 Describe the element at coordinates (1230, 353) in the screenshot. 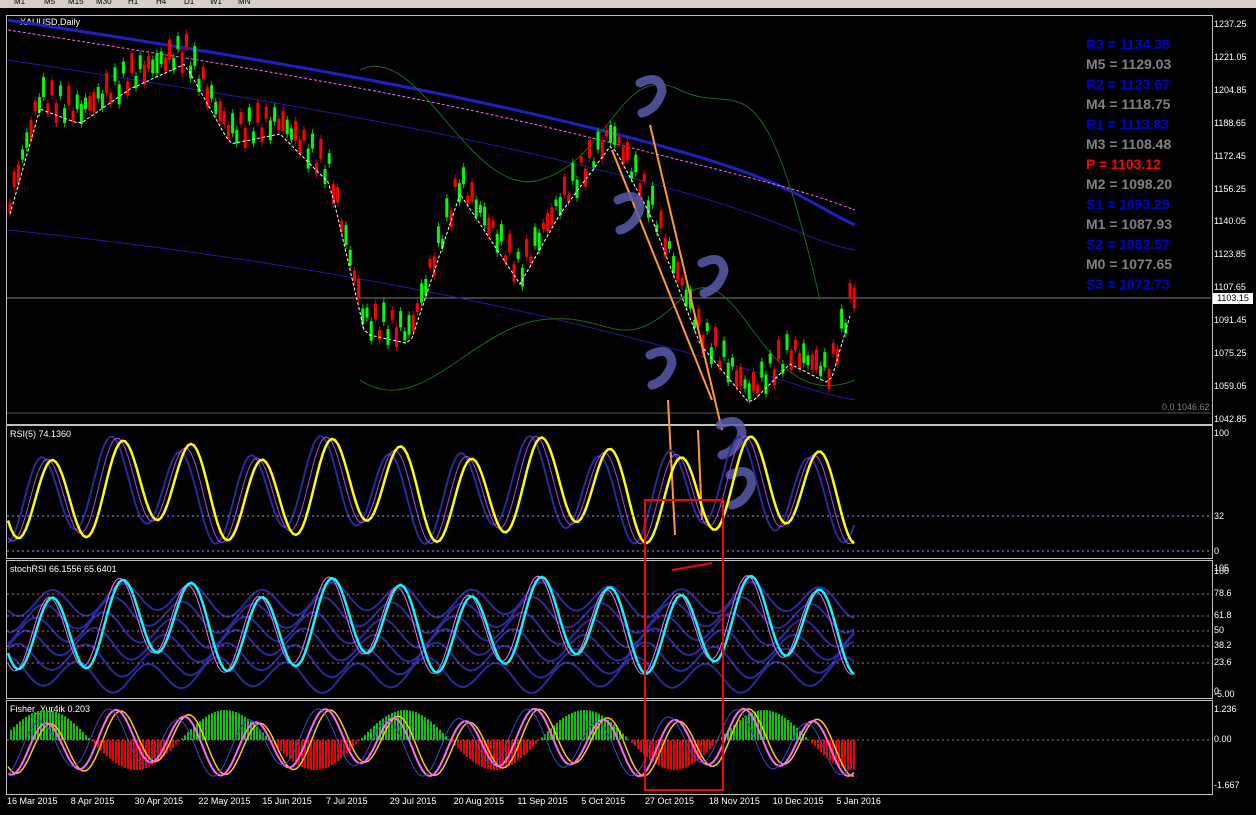

I see `price-tick: 1075.25` at that location.